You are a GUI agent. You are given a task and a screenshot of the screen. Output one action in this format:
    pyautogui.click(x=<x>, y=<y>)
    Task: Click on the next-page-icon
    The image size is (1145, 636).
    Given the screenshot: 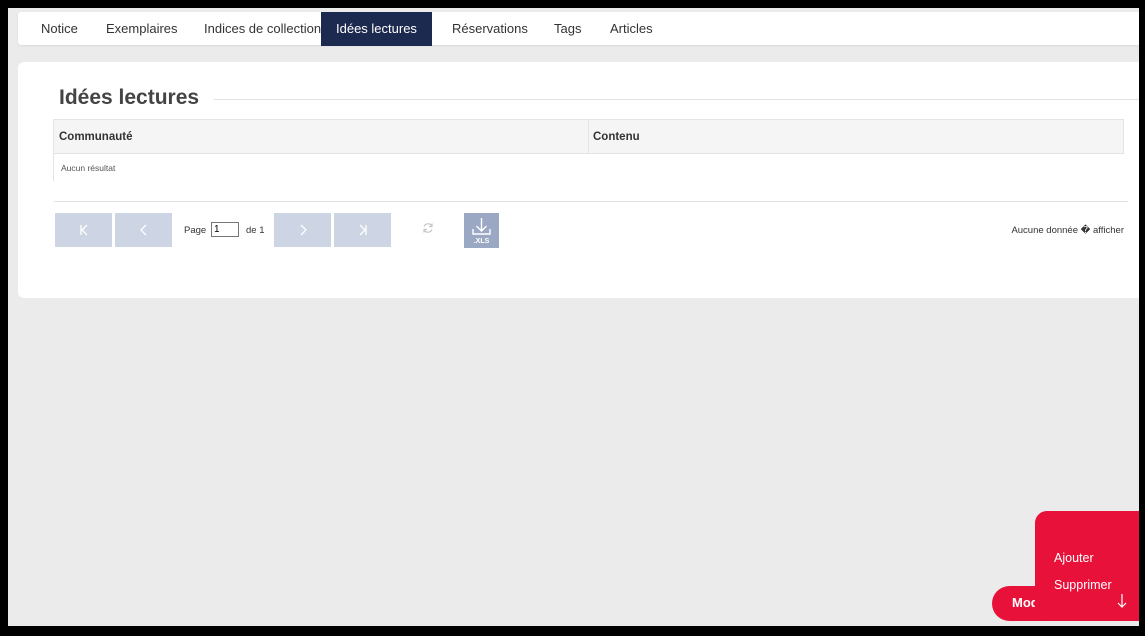 What is the action you would take?
    pyautogui.click(x=303, y=230)
    